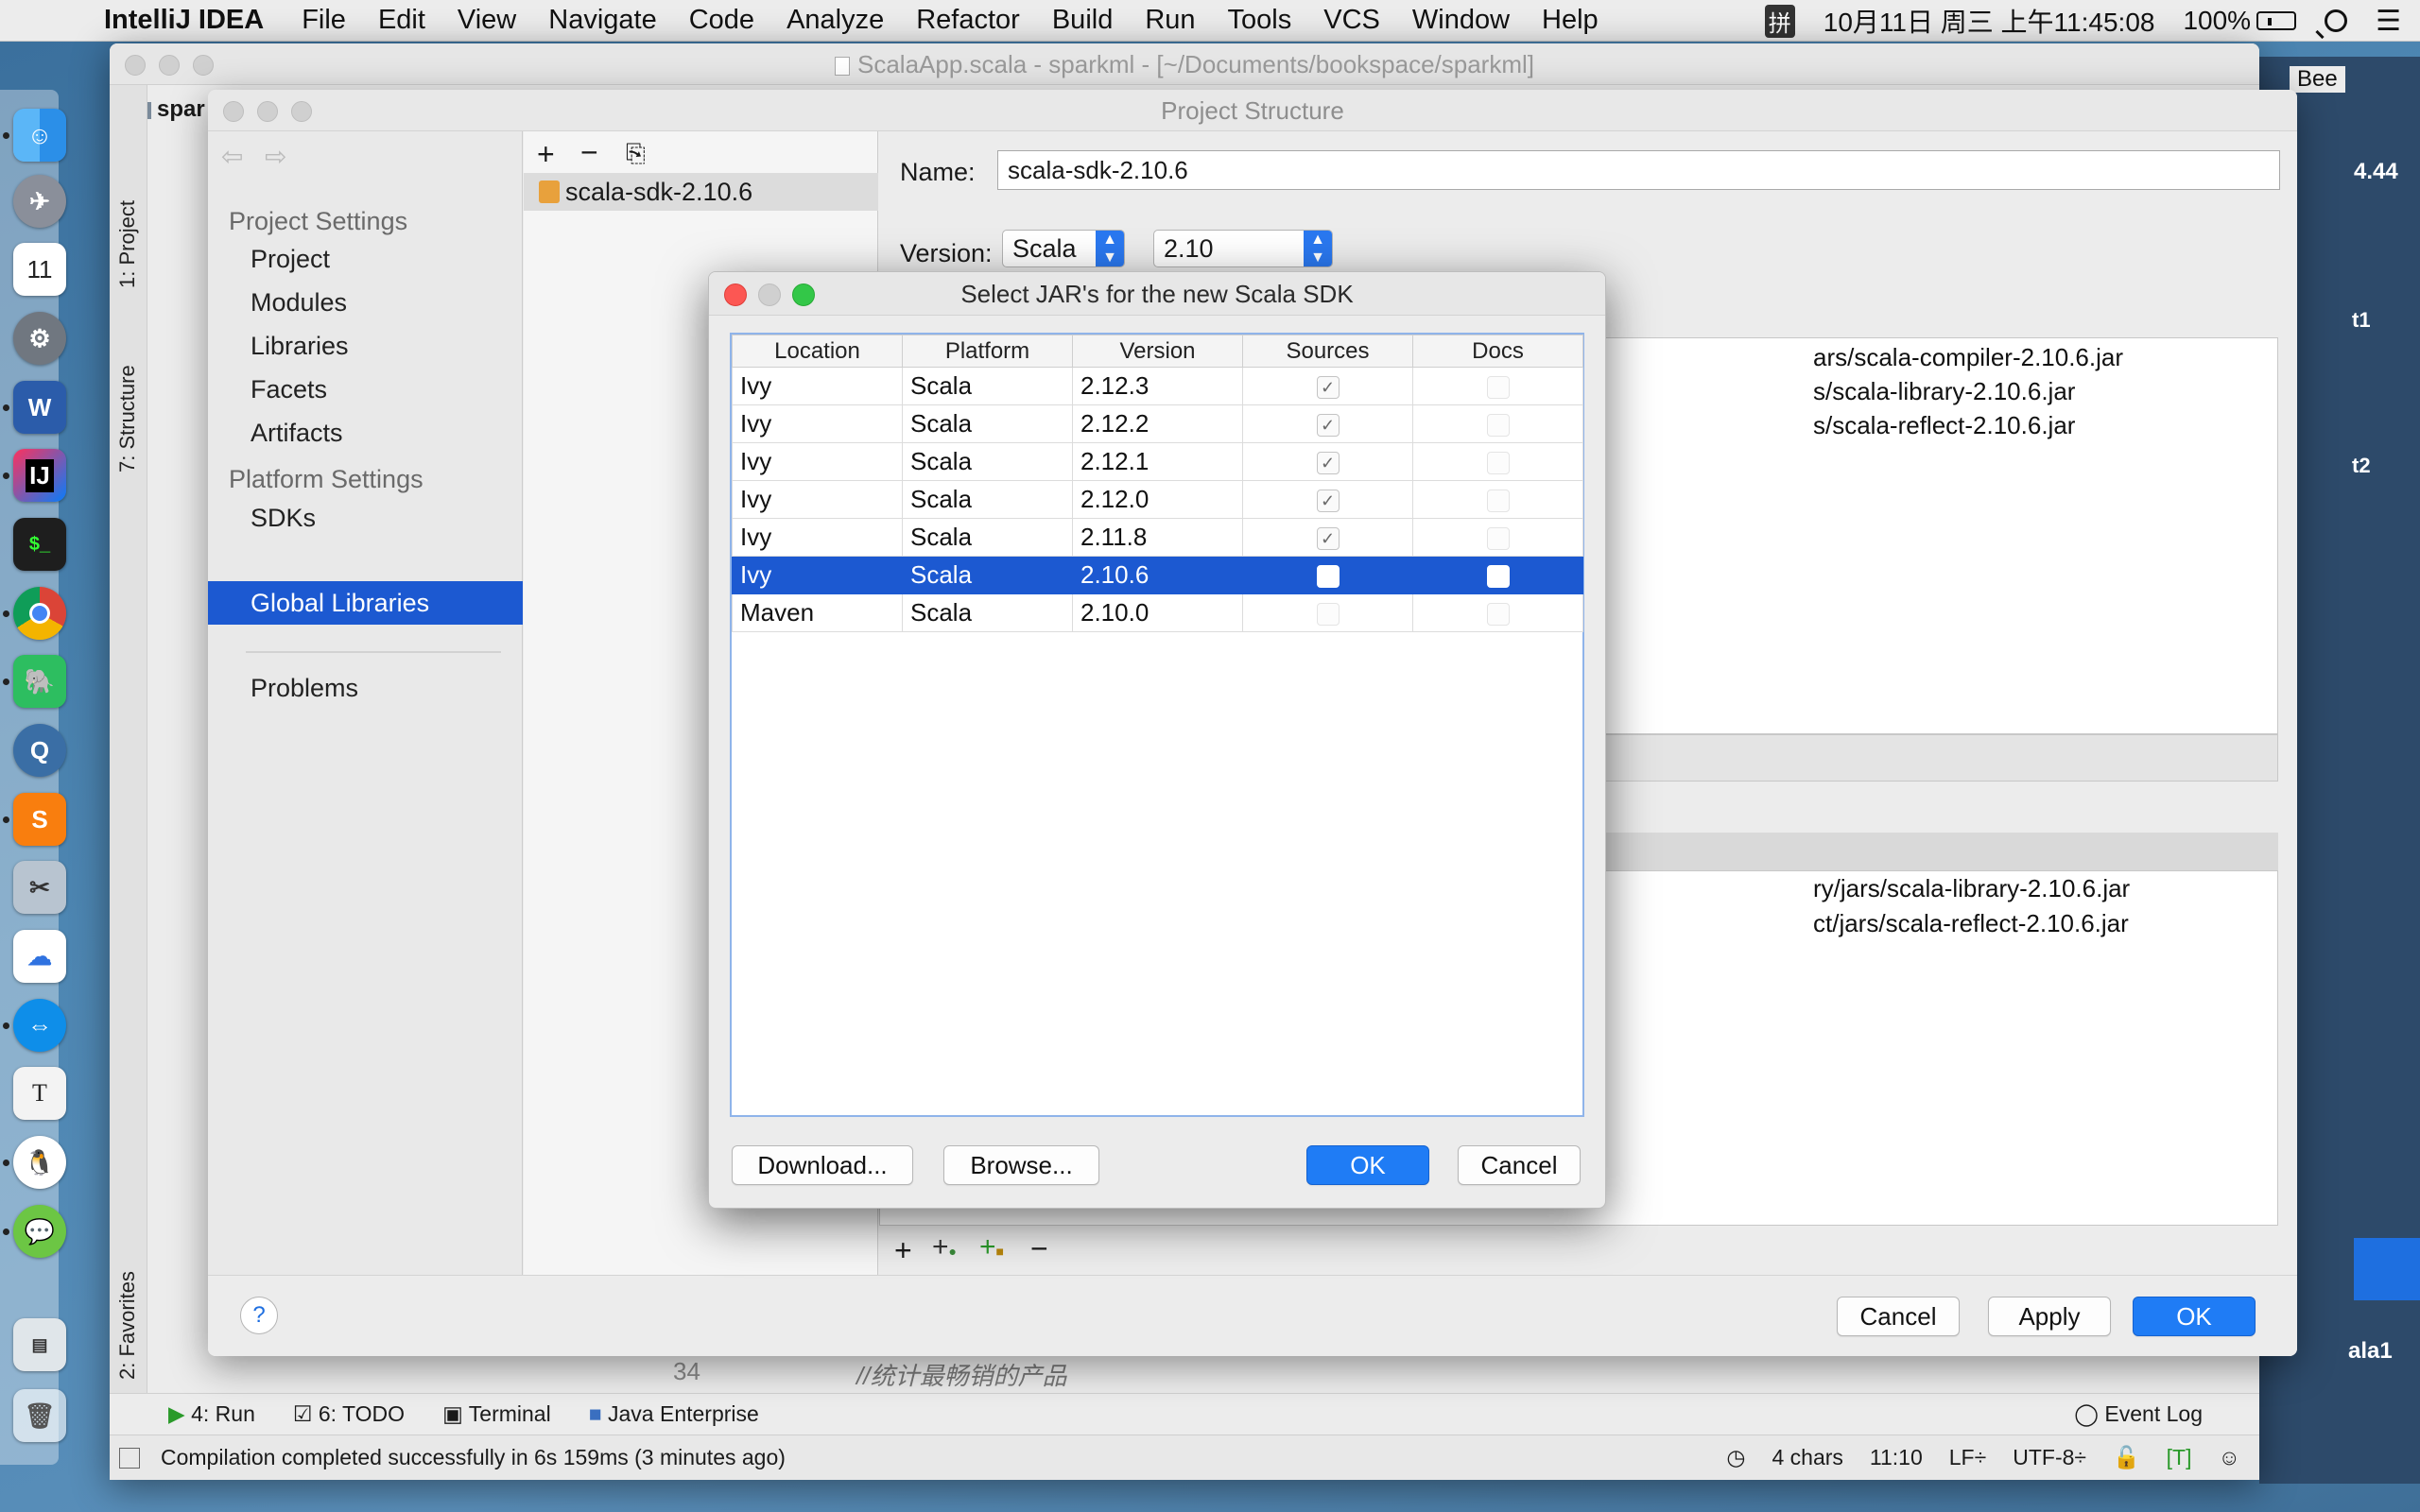 Image resolution: width=2420 pixels, height=1512 pixels. What do you see at coordinates (589, 152) in the screenshot?
I see `remove-icon: −` at bounding box center [589, 152].